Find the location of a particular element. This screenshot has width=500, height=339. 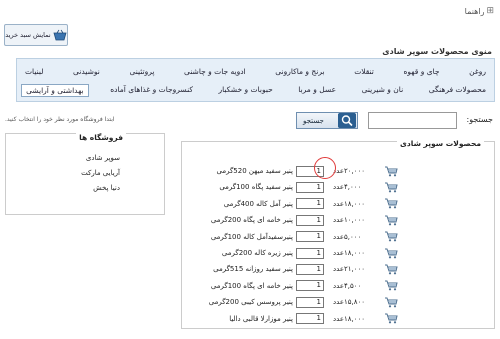

tab-tea-coffee: چای و قهوه is located at coordinates (421, 71).